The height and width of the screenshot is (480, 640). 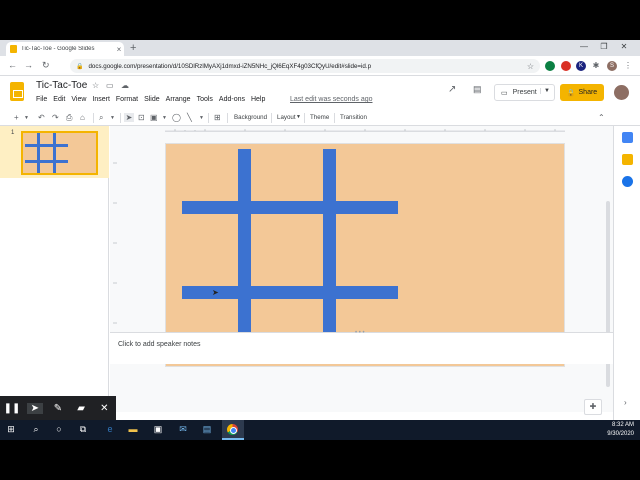 What do you see at coordinates (34, 408) in the screenshot?
I see `pointer-tool-icon: ➤` at bounding box center [34, 408].